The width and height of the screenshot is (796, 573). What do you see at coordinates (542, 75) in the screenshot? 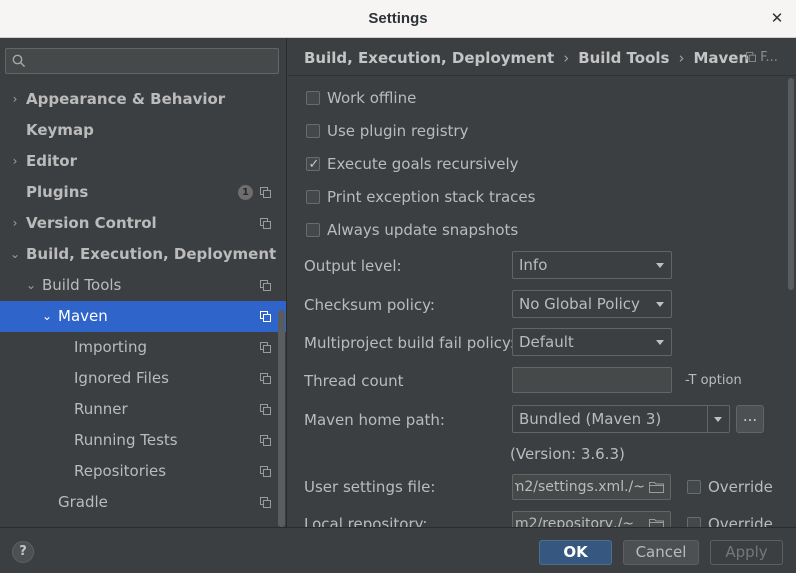
I see `header-divider` at bounding box center [542, 75].